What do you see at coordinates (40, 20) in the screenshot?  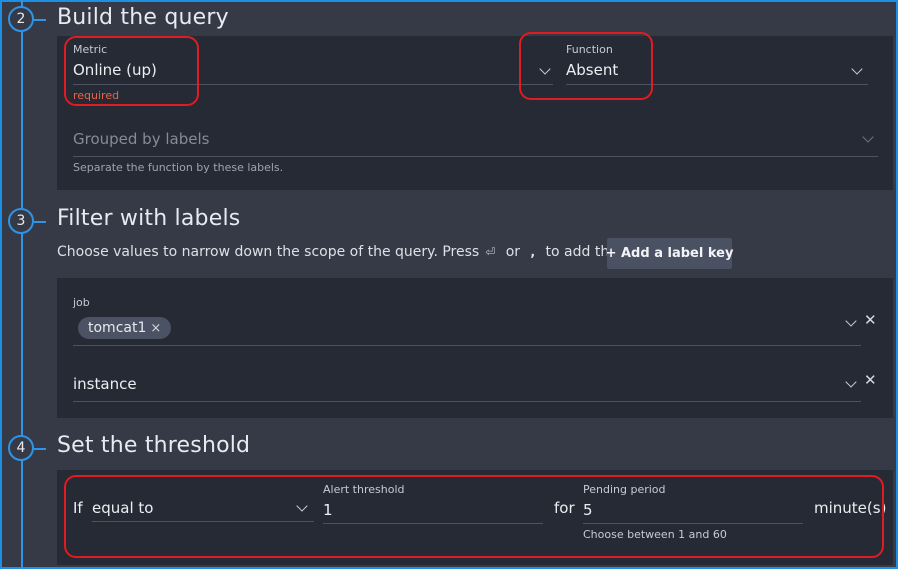 I see `step-2-connector` at bounding box center [40, 20].